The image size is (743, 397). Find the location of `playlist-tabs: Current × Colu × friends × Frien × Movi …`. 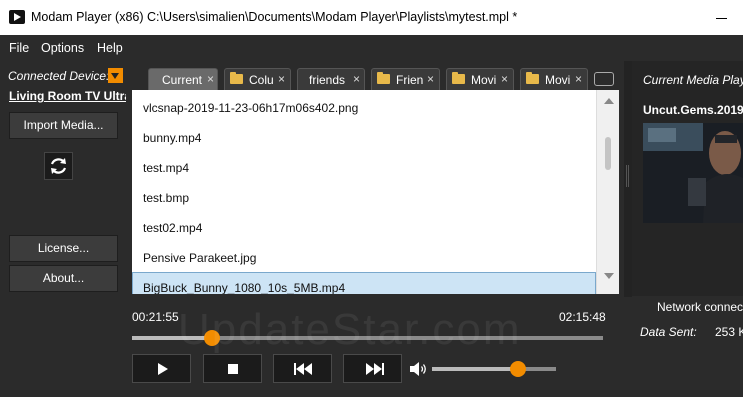

playlist-tabs: Current × Colu × friends × Frien × Movi … is located at coordinates (382, 78).